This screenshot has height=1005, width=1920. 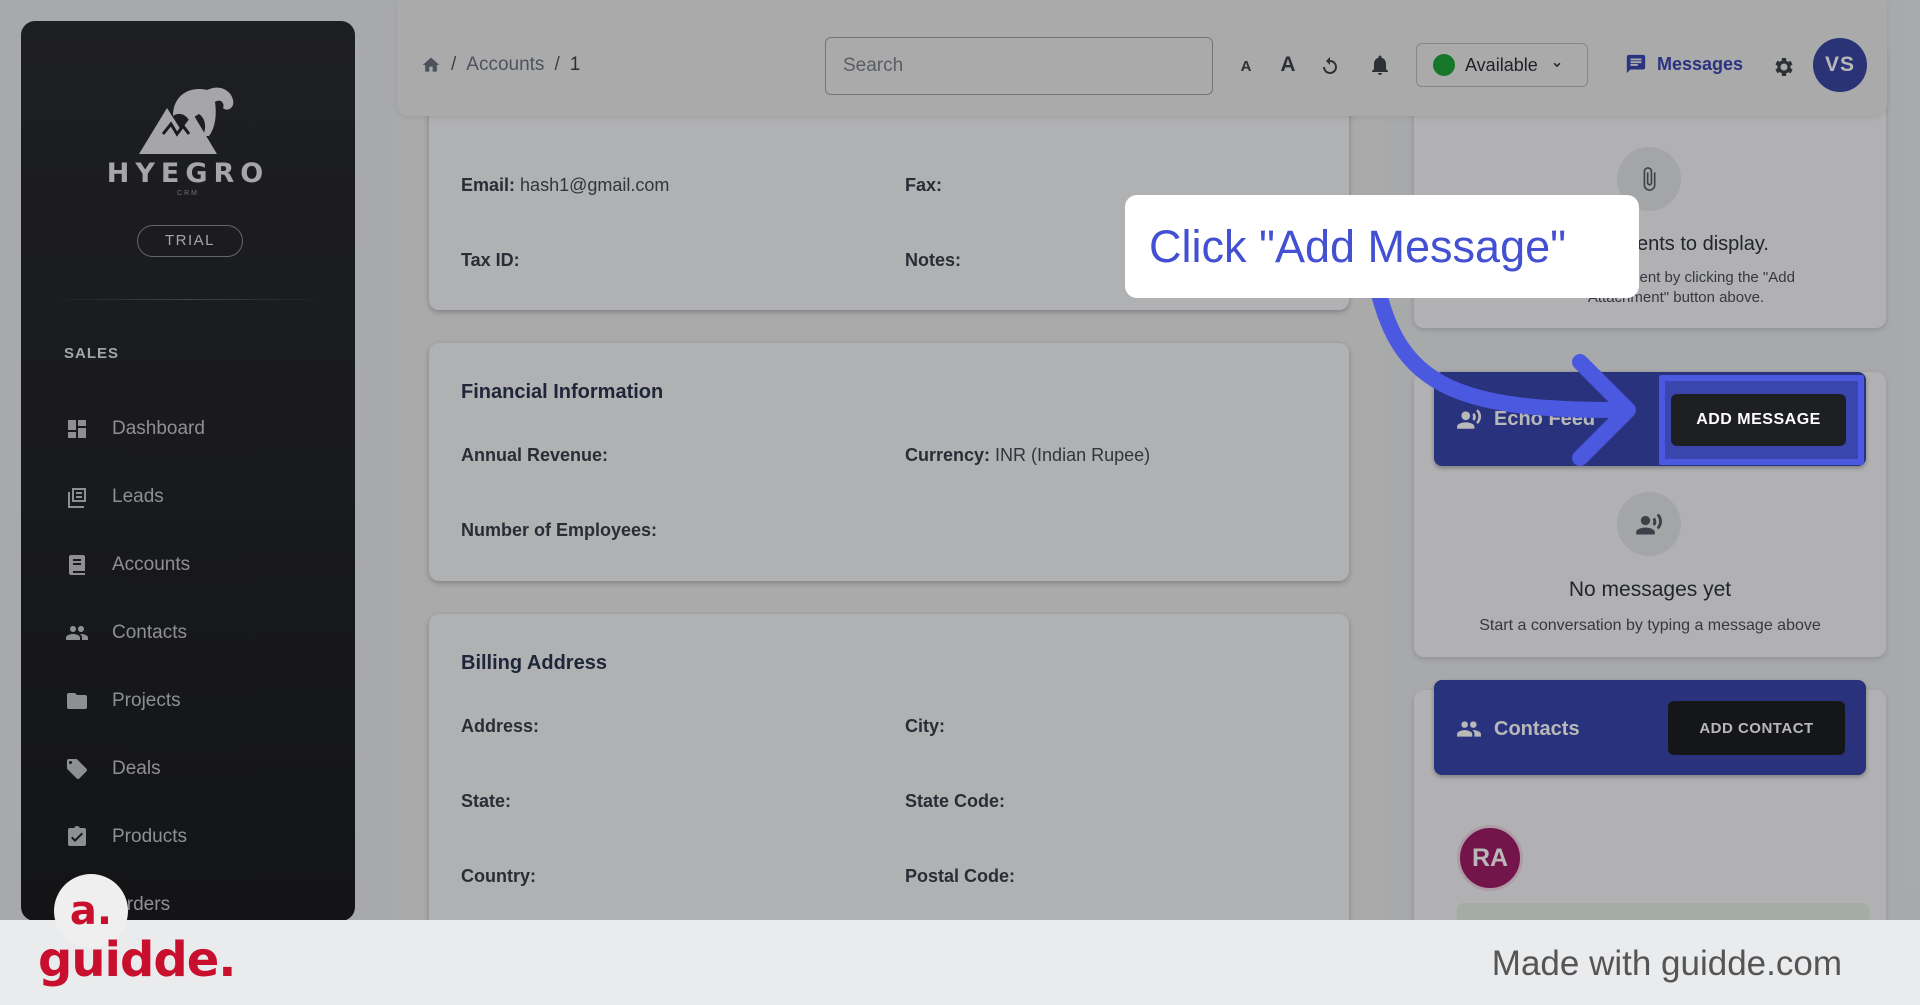 What do you see at coordinates (1288, 65) in the screenshot?
I see `font-increase-button: A` at bounding box center [1288, 65].